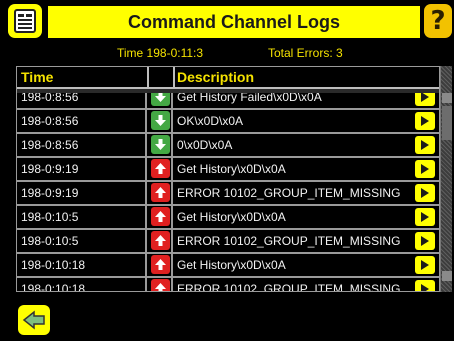  I want to click on table-row: 198-0:9:19 ERROR 10102_GROUP_ITEM_MISSING, so click(228, 194).